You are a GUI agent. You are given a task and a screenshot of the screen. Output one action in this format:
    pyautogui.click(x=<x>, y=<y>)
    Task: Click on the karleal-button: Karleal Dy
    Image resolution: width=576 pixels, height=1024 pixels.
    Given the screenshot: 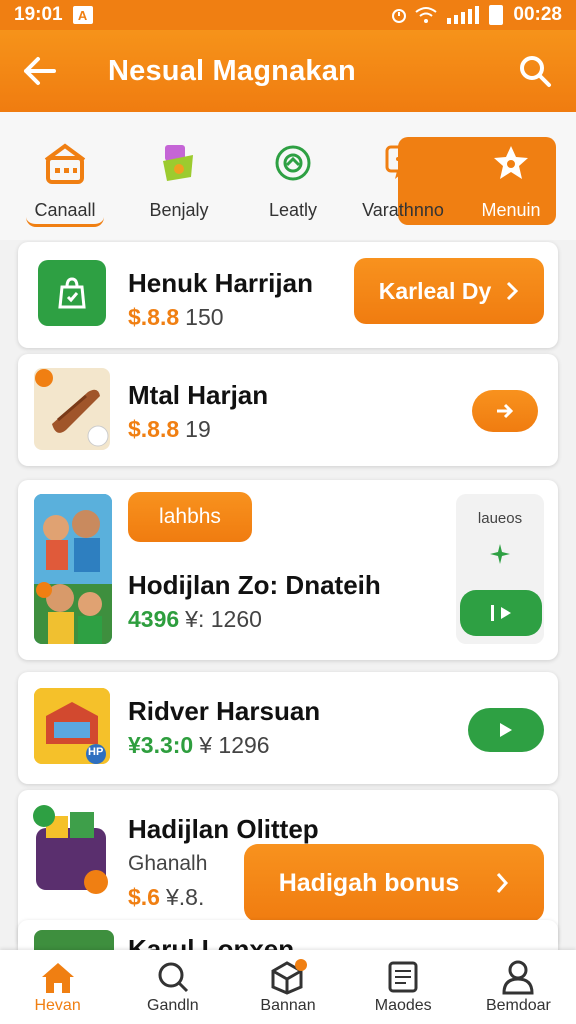 What is the action you would take?
    pyautogui.click(x=449, y=291)
    